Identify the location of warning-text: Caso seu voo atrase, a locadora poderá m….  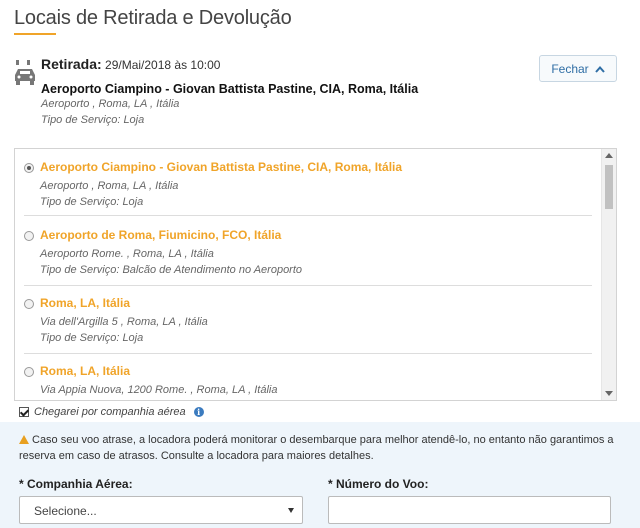
(316, 448).